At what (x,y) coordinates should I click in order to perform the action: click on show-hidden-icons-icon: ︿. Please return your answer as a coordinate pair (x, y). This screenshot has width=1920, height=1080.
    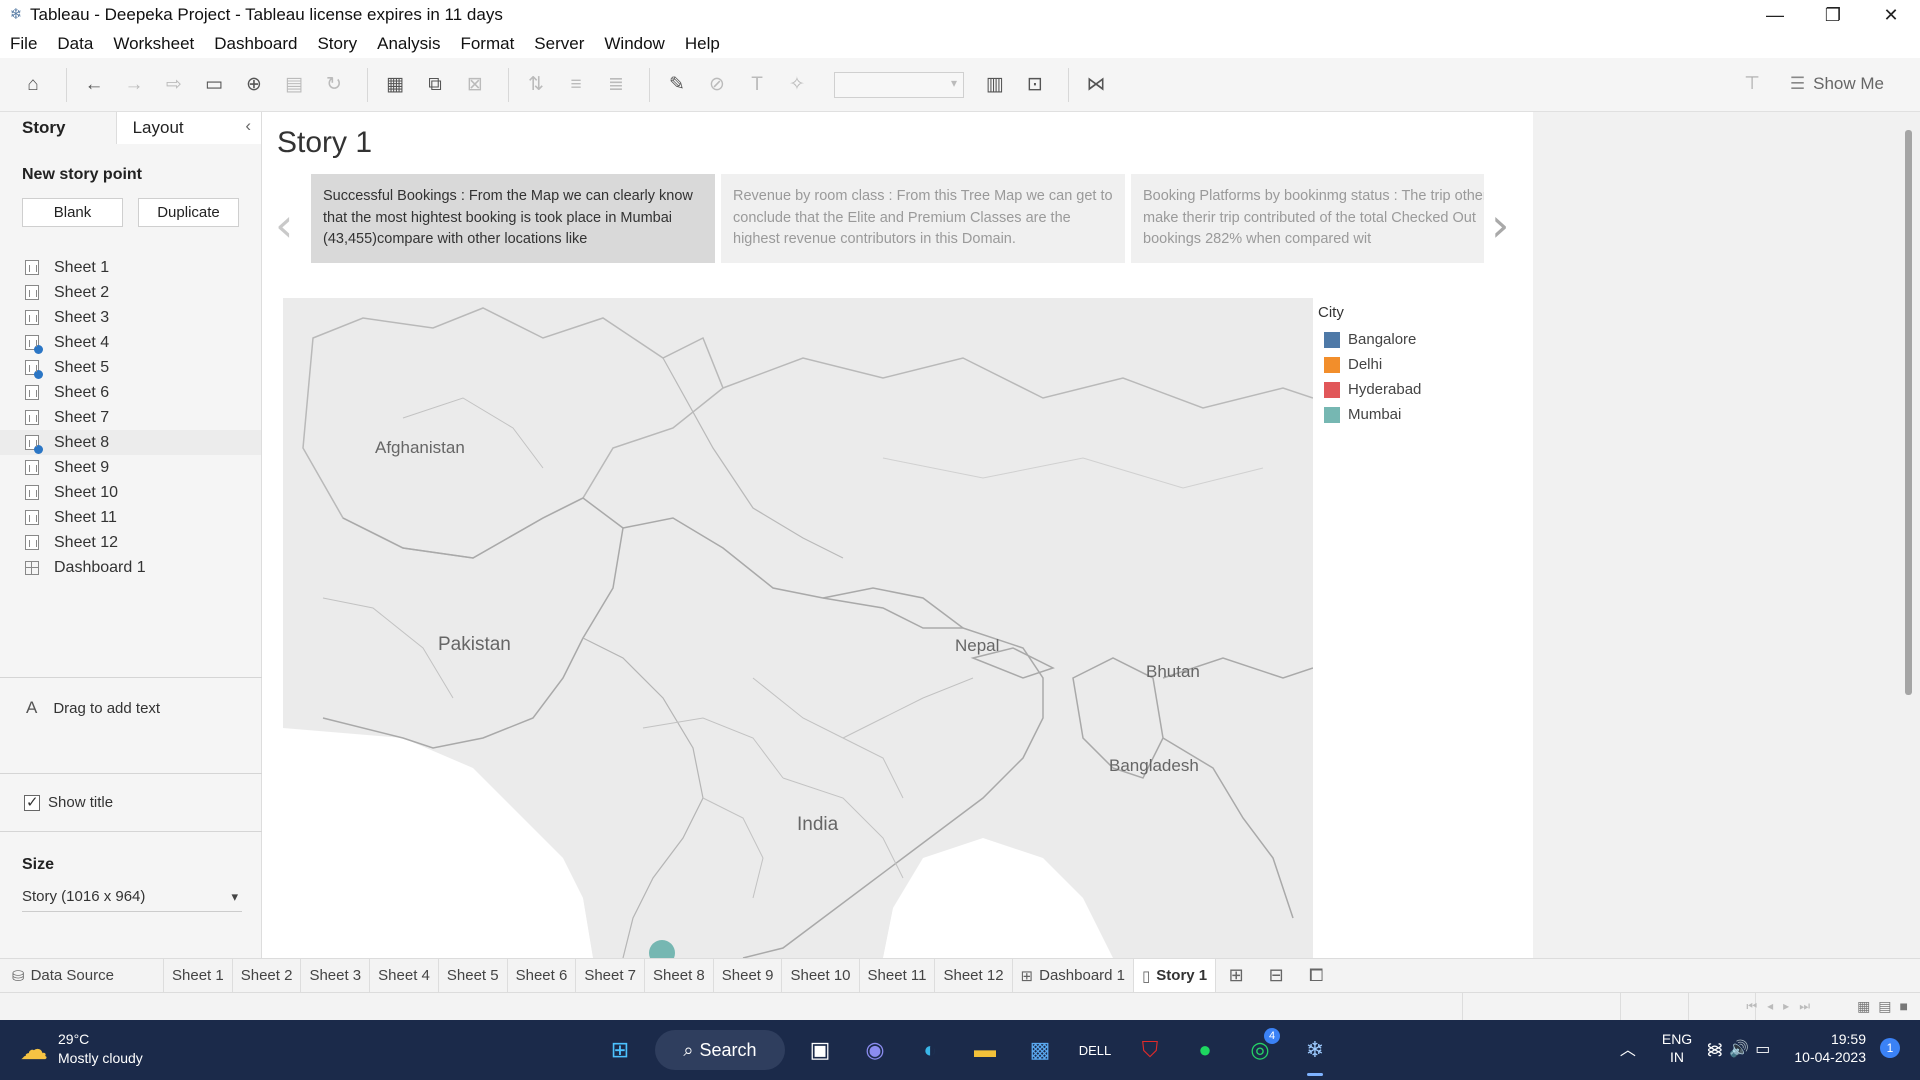
    Looking at the image, I should click on (1628, 1048).